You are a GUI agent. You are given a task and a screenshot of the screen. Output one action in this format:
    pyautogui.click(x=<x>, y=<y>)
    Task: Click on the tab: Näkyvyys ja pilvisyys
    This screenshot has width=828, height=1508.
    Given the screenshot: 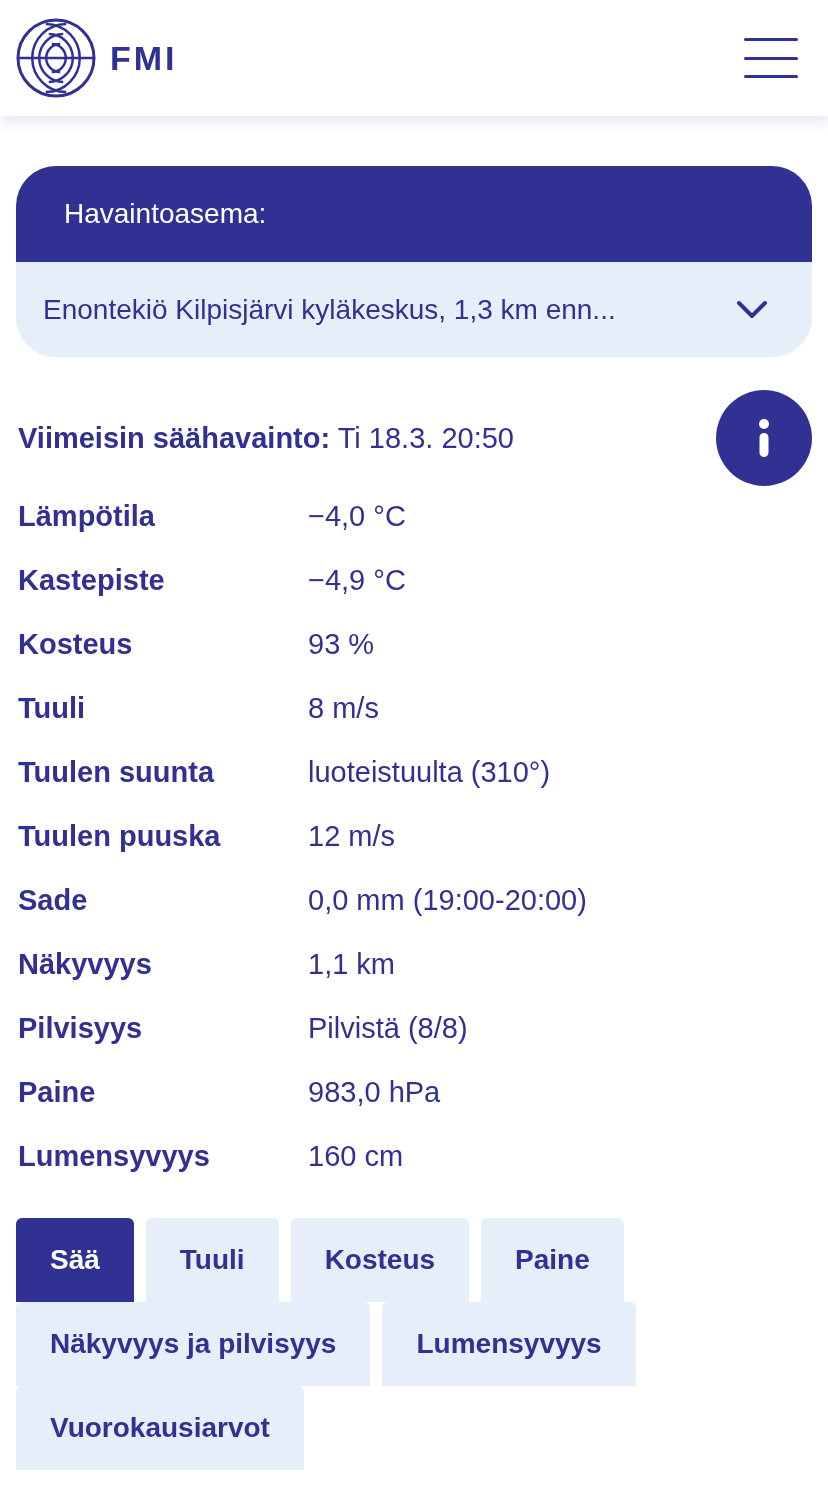 What is the action you would take?
    pyautogui.click(x=193, y=1344)
    